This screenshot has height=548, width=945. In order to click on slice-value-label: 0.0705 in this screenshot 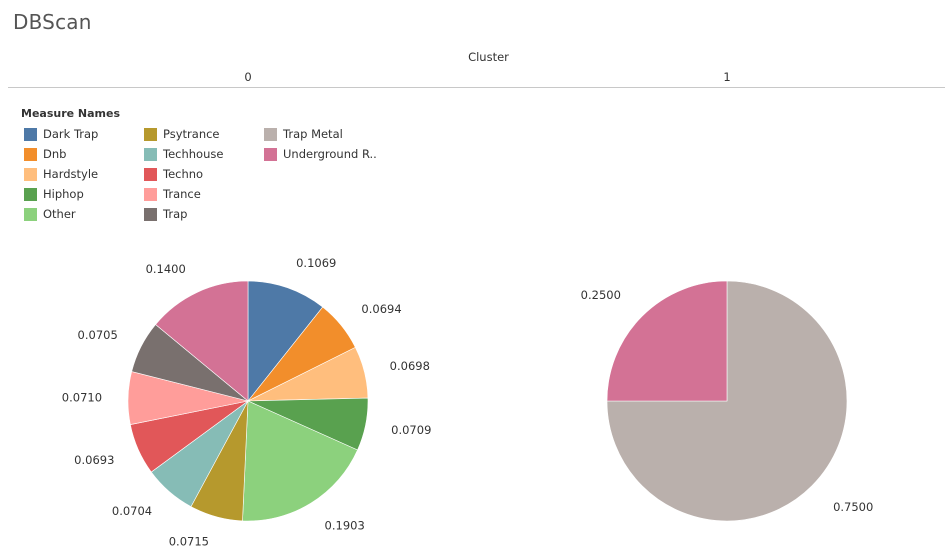, I will do `click(98, 335)`.